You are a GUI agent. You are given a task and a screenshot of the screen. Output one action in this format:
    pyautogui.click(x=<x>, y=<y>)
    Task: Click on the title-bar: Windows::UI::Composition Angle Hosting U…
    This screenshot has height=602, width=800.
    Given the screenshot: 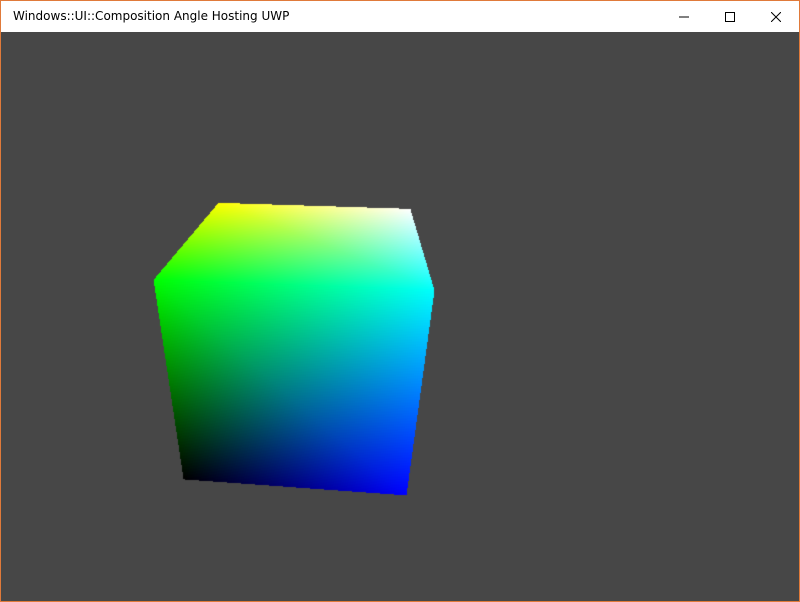 What is the action you would take?
    pyautogui.click(x=400, y=16)
    